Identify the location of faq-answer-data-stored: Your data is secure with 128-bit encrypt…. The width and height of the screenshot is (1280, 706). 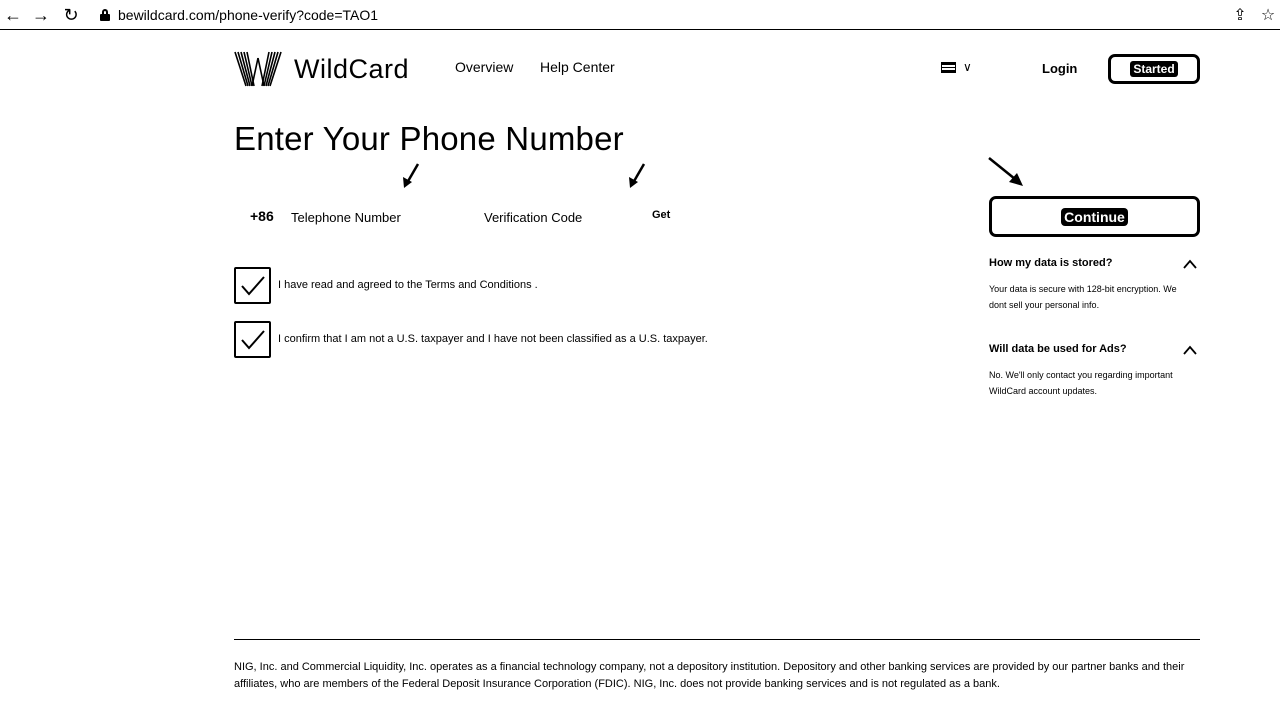
(1083, 297).